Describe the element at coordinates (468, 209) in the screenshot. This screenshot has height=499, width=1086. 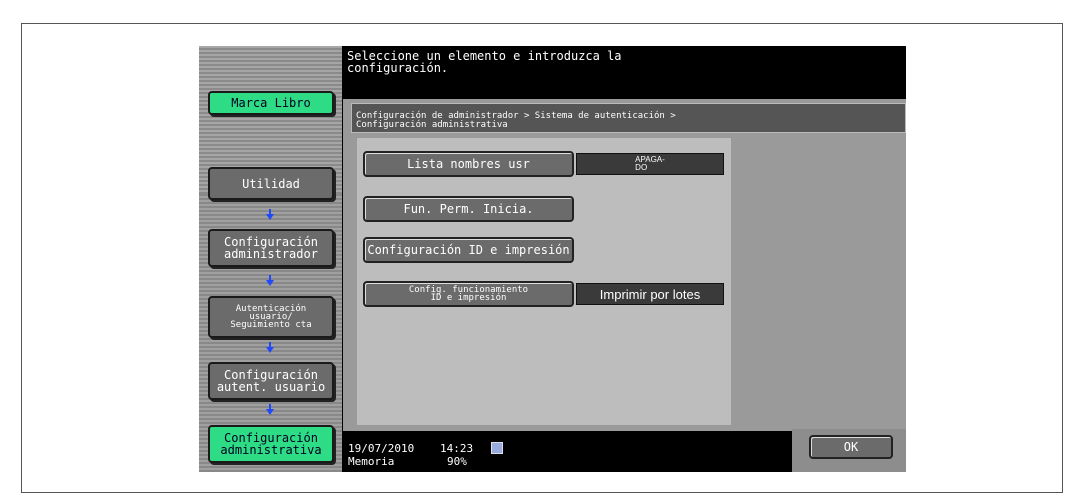
I see `func-perm-button: Fun. Perm. Inicia.` at that location.